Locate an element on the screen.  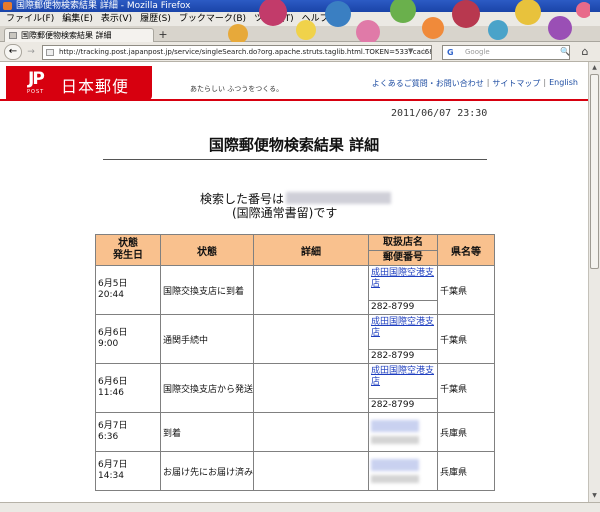
header-divider is located at coordinates (294, 100).